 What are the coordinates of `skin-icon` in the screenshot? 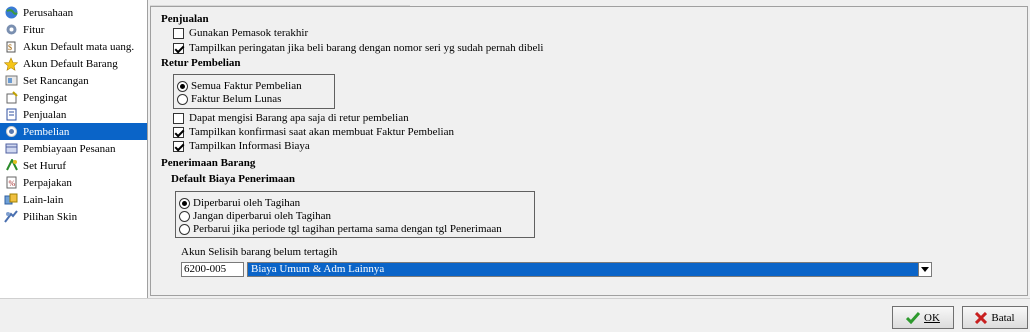 It's located at (11, 217).